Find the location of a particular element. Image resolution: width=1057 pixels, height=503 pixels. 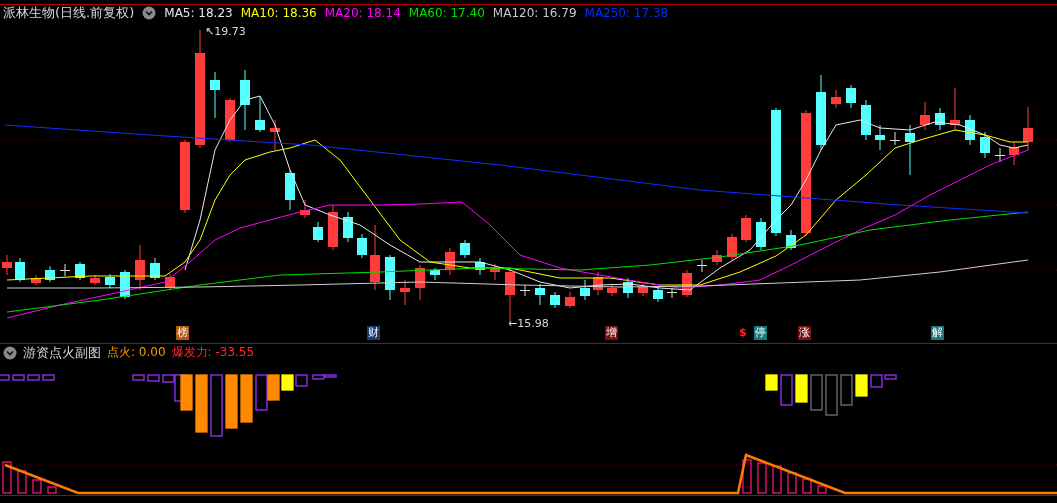

indicator-reading: MA250: 17.38 is located at coordinates (626, 13).